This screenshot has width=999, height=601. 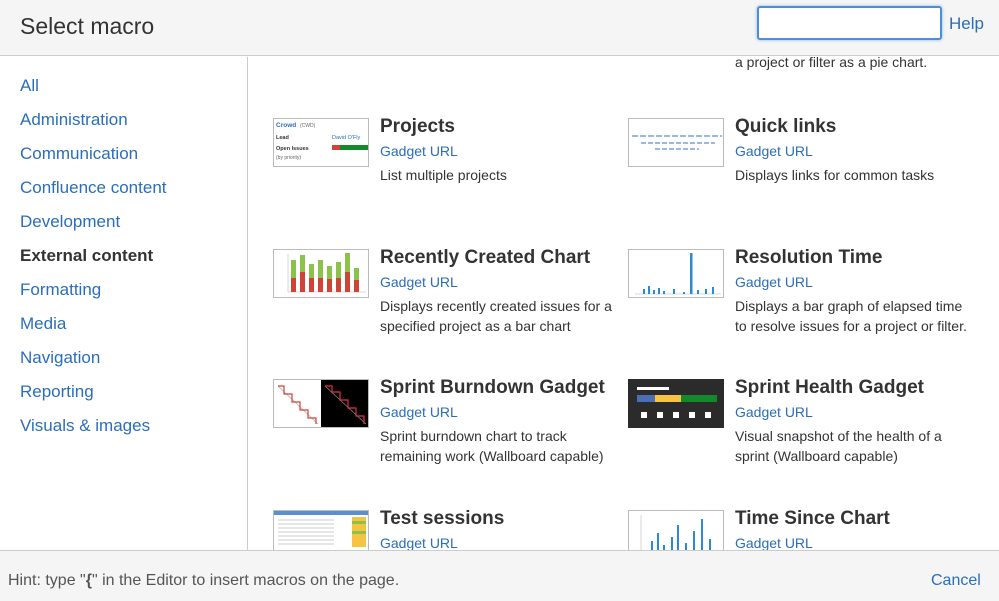 I want to click on macro-title: Sprint Health Gadget, so click(x=829, y=387).